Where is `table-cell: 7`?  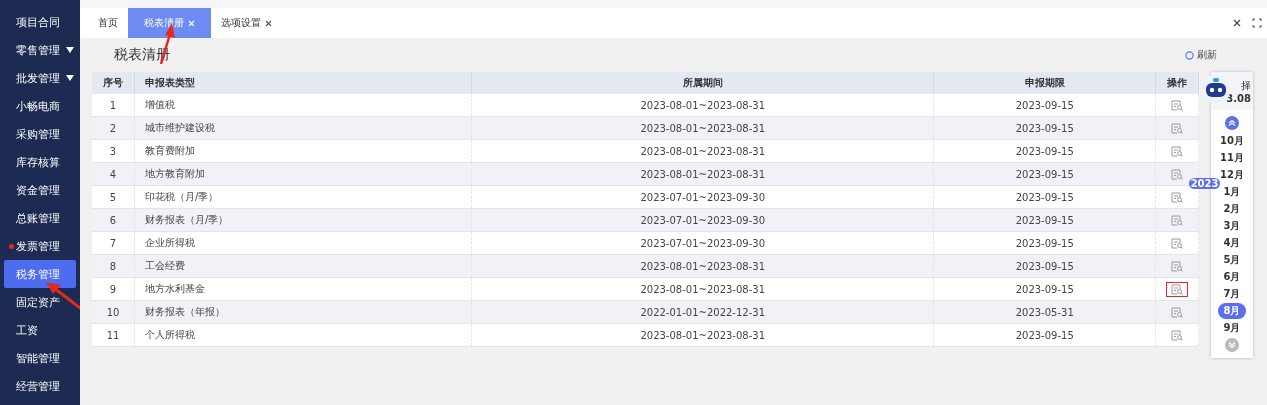 table-cell: 7 is located at coordinates (113, 243).